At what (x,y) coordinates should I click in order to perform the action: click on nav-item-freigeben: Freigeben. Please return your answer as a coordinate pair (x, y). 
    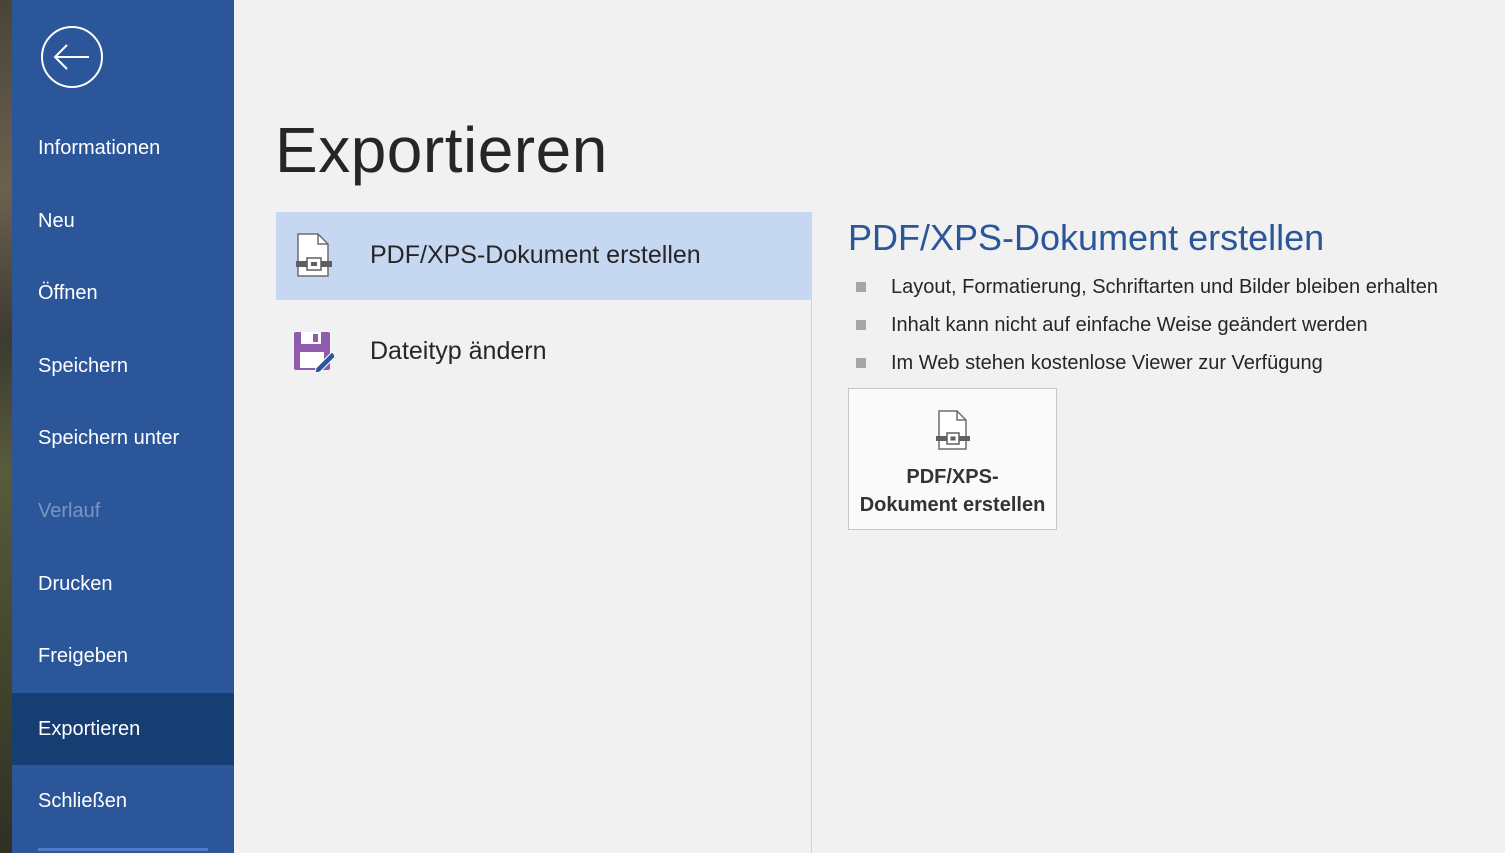
    Looking at the image, I should click on (123, 656).